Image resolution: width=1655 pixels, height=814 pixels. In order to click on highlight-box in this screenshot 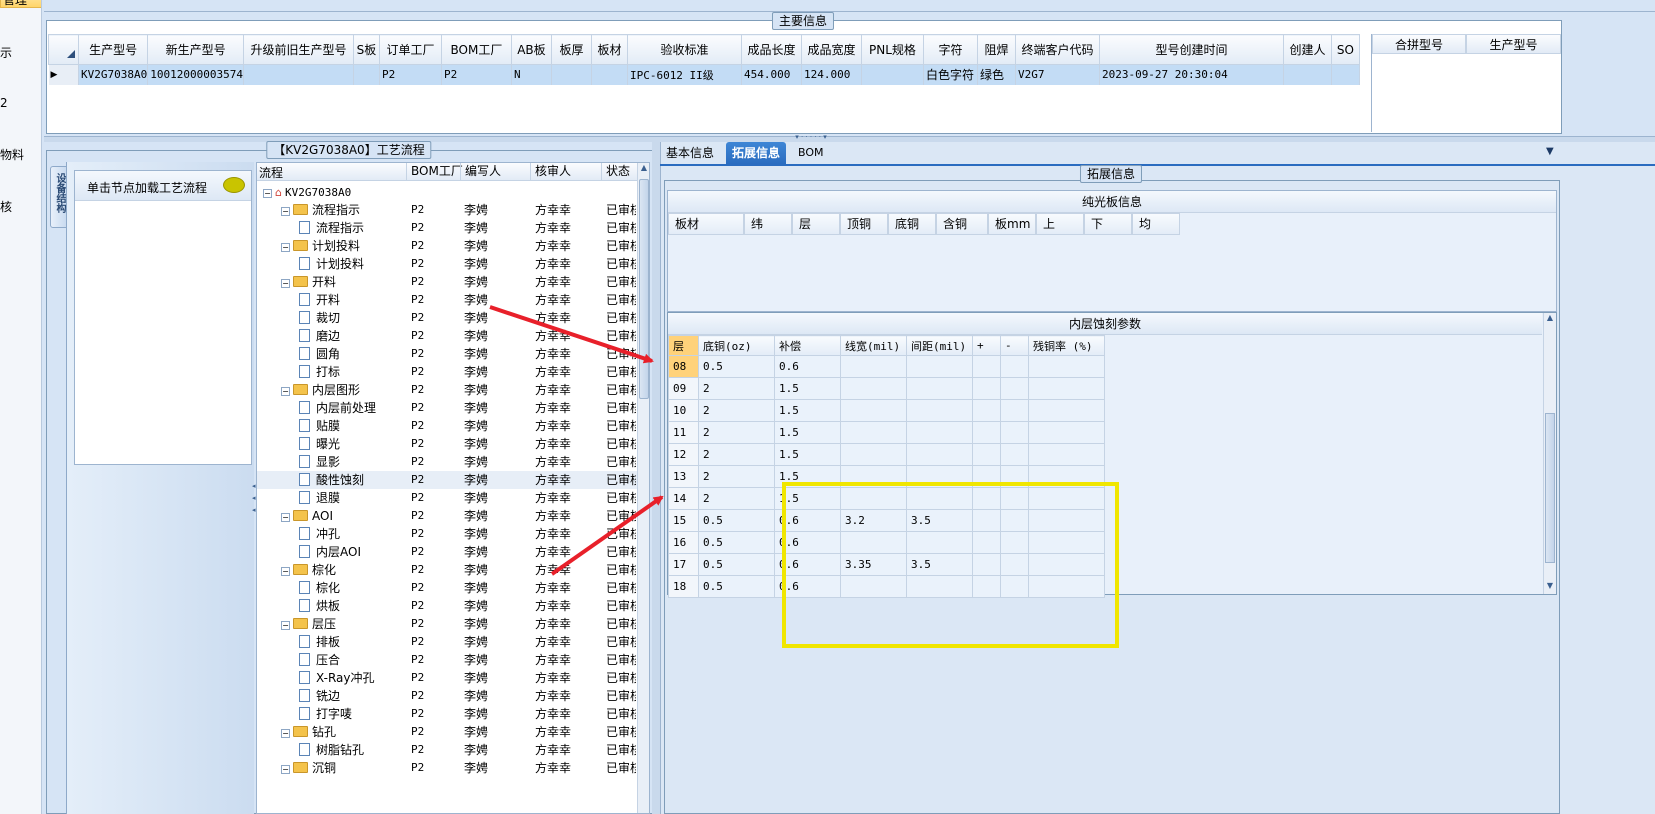, I will do `click(950, 565)`.